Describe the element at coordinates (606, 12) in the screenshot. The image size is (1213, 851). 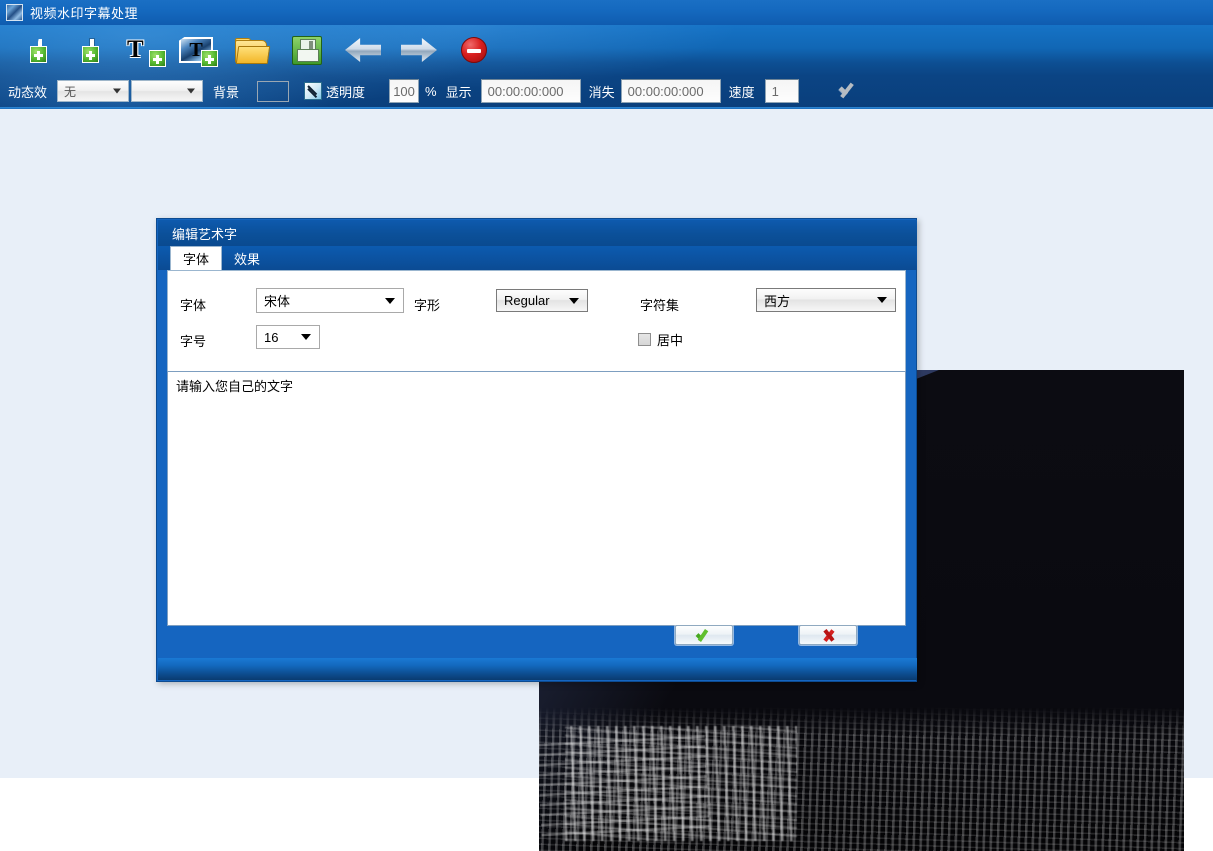
I see `window-titlebar: 视频水印字幕处理` at that location.